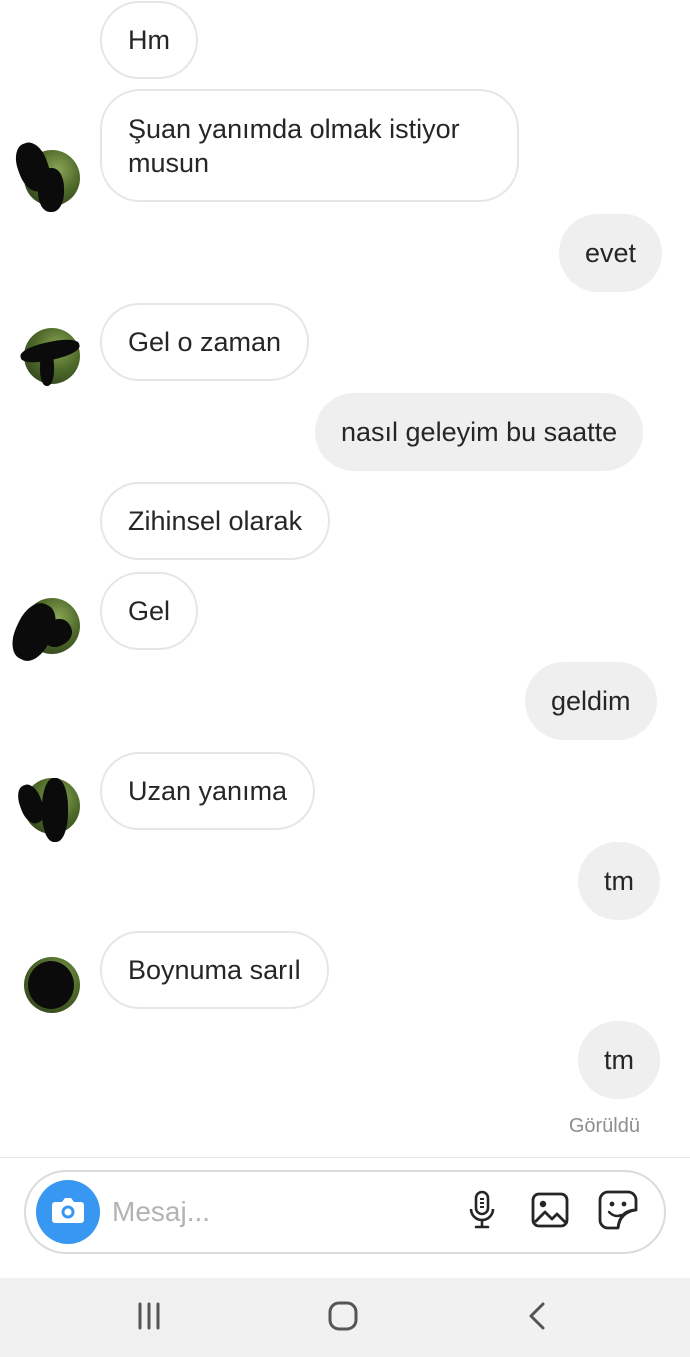 The width and height of the screenshot is (690, 1357). What do you see at coordinates (345, 1157) in the screenshot?
I see `composer-divider` at bounding box center [345, 1157].